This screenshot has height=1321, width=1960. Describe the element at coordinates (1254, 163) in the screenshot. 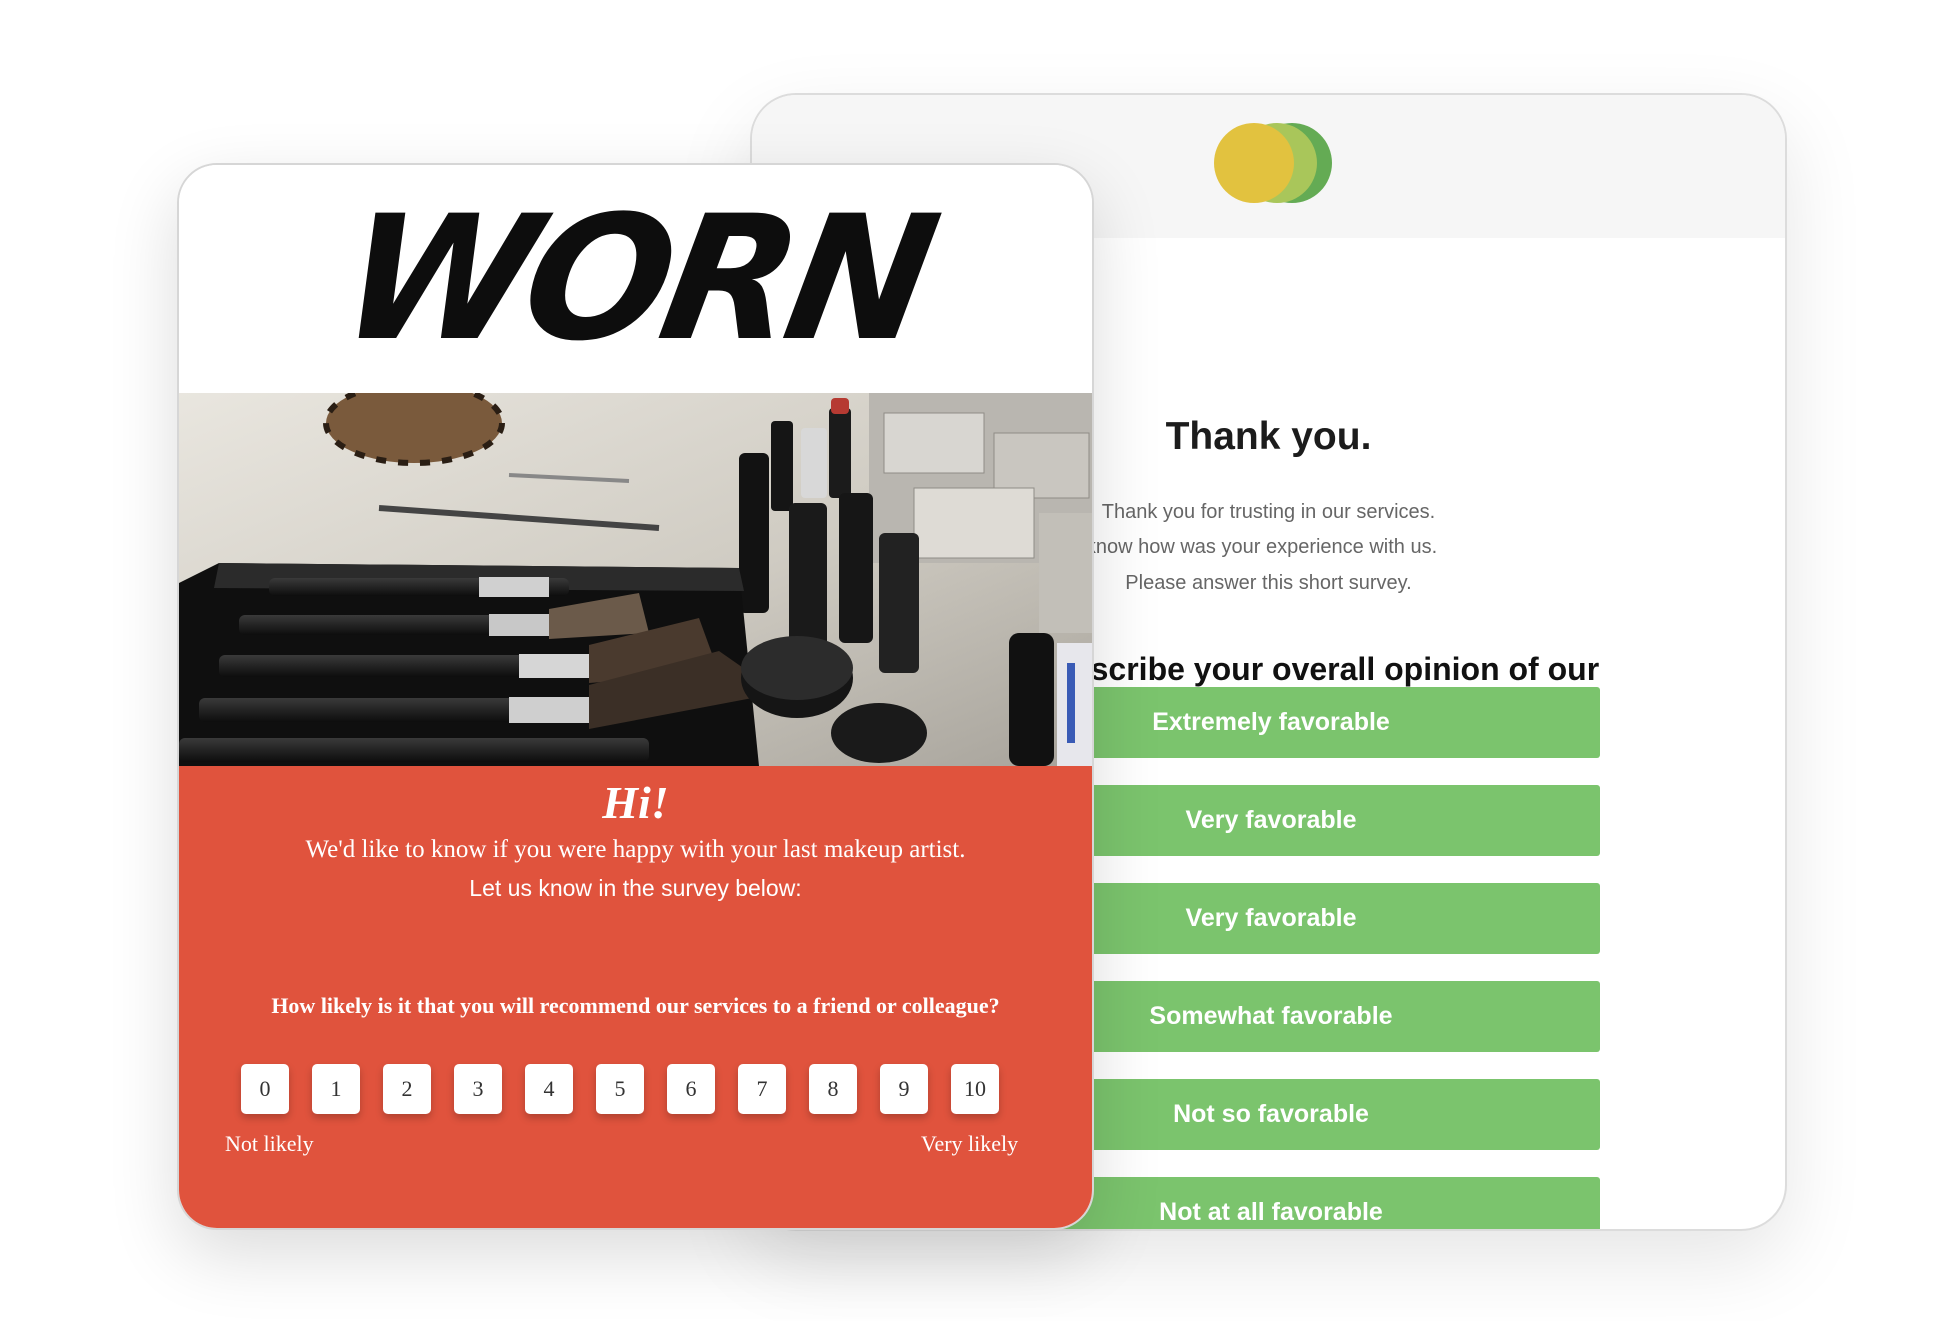

I see `logo-circle-yellow` at that location.